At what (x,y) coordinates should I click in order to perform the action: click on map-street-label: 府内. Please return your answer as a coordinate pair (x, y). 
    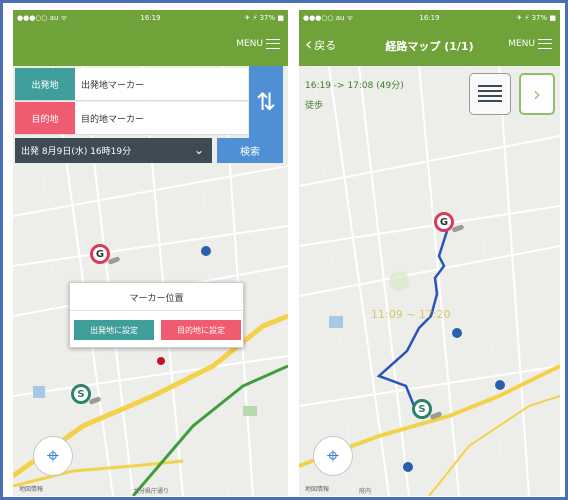
    Looking at the image, I should click on (365, 491).